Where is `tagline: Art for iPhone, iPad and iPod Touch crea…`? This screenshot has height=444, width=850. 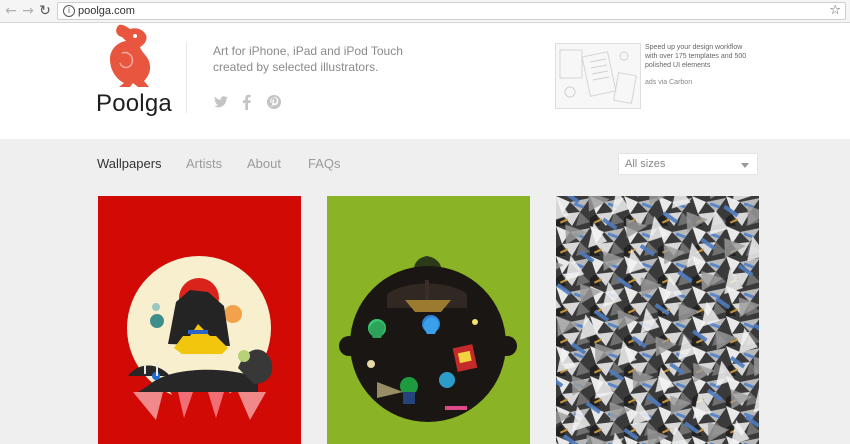
tagline: Art for iPhone, iPad and iPod Touch crea… is located at coordinates (333, 59).